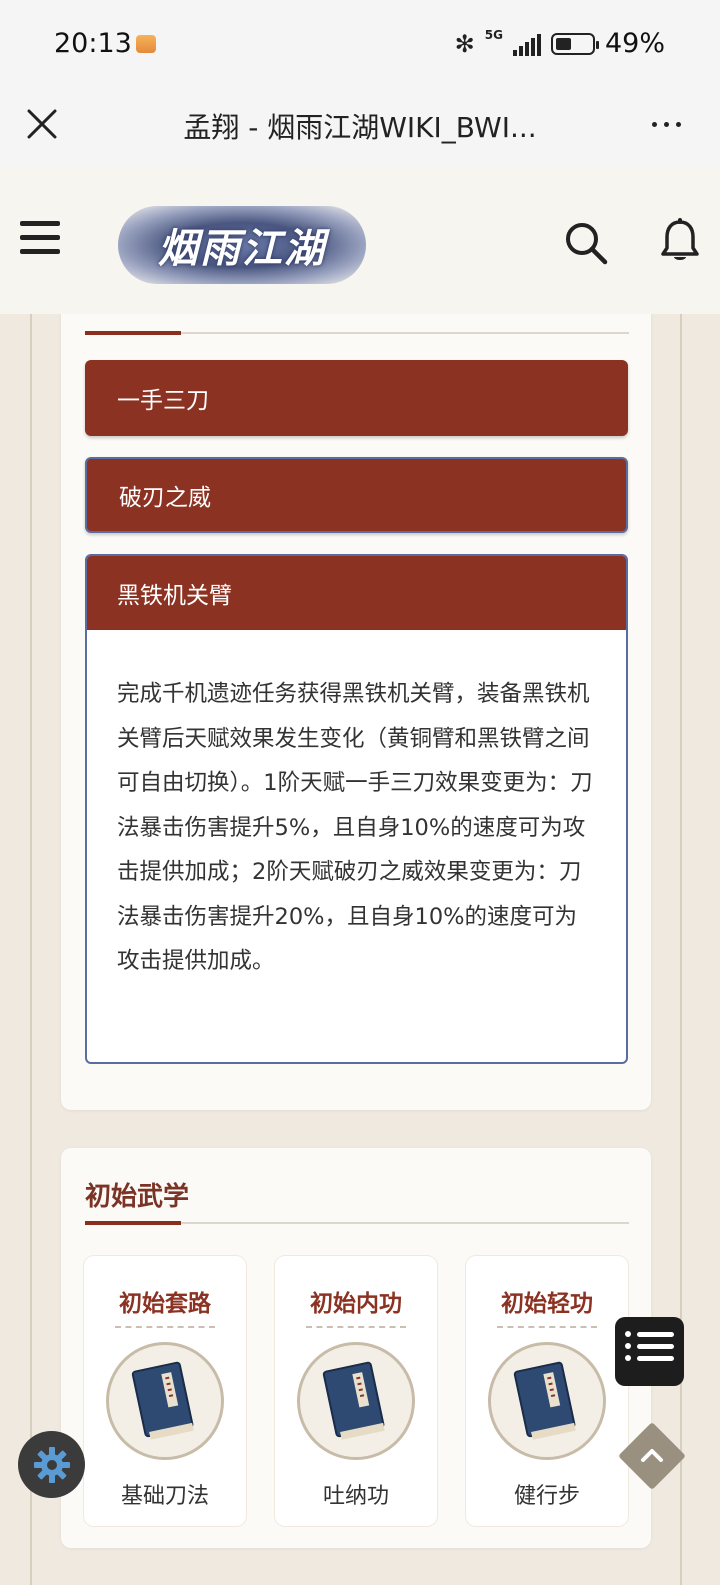 This screenshot has width=720, height=1585. What do you see at coordinates (356, 495) in the screenshot?
I see `talent-item-2: 破刃之威` at bounding box center [356, 495].